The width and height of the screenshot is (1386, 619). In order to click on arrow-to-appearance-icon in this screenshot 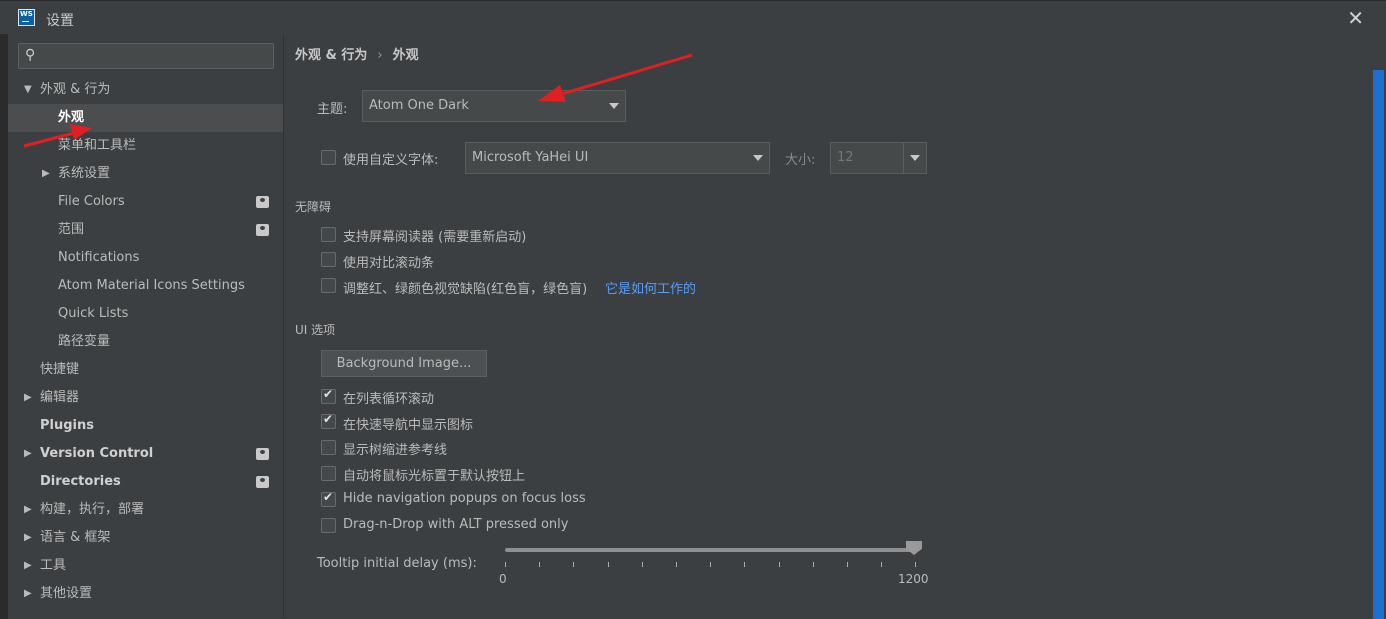, I will do `click(57, 136)`.